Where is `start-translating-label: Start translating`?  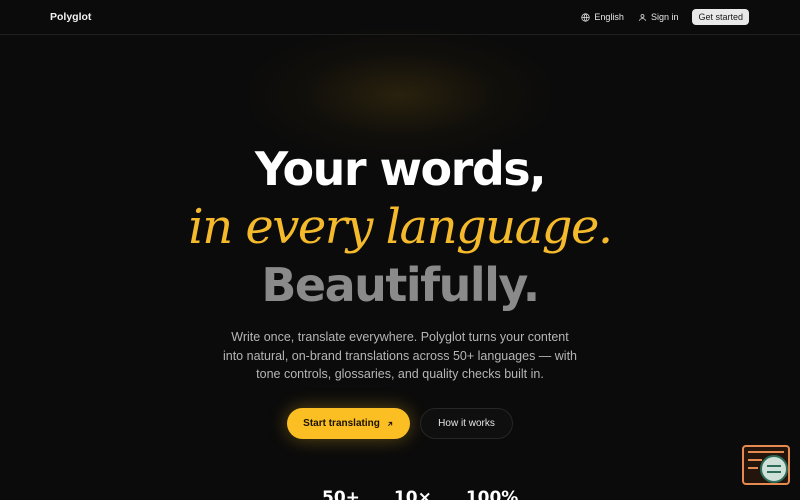 start-translating-label: Start translating is located at coordinates (341, 423).